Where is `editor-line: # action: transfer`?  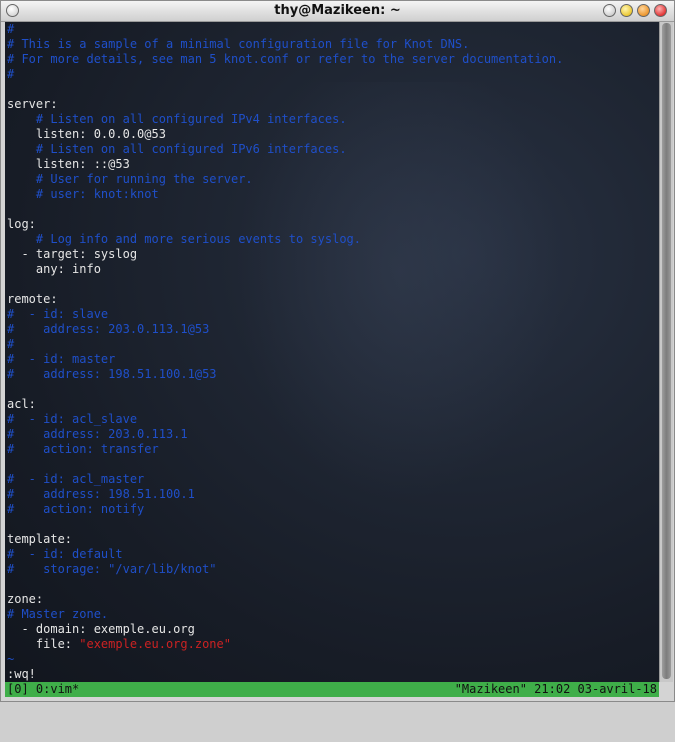 editor-line: # action: transfer is located at coordinates (285, 449).